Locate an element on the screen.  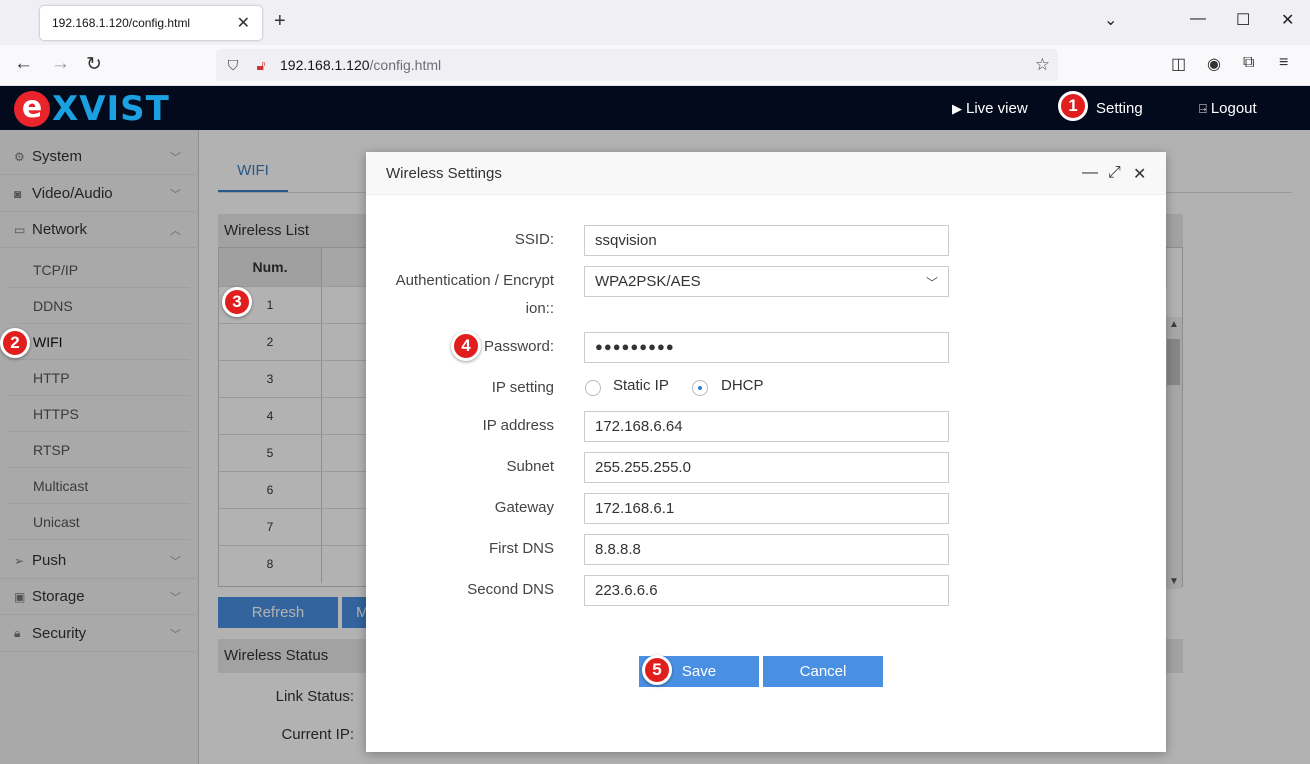
maximize-window-icon: ☐ is located at coordinates (1243, 20).